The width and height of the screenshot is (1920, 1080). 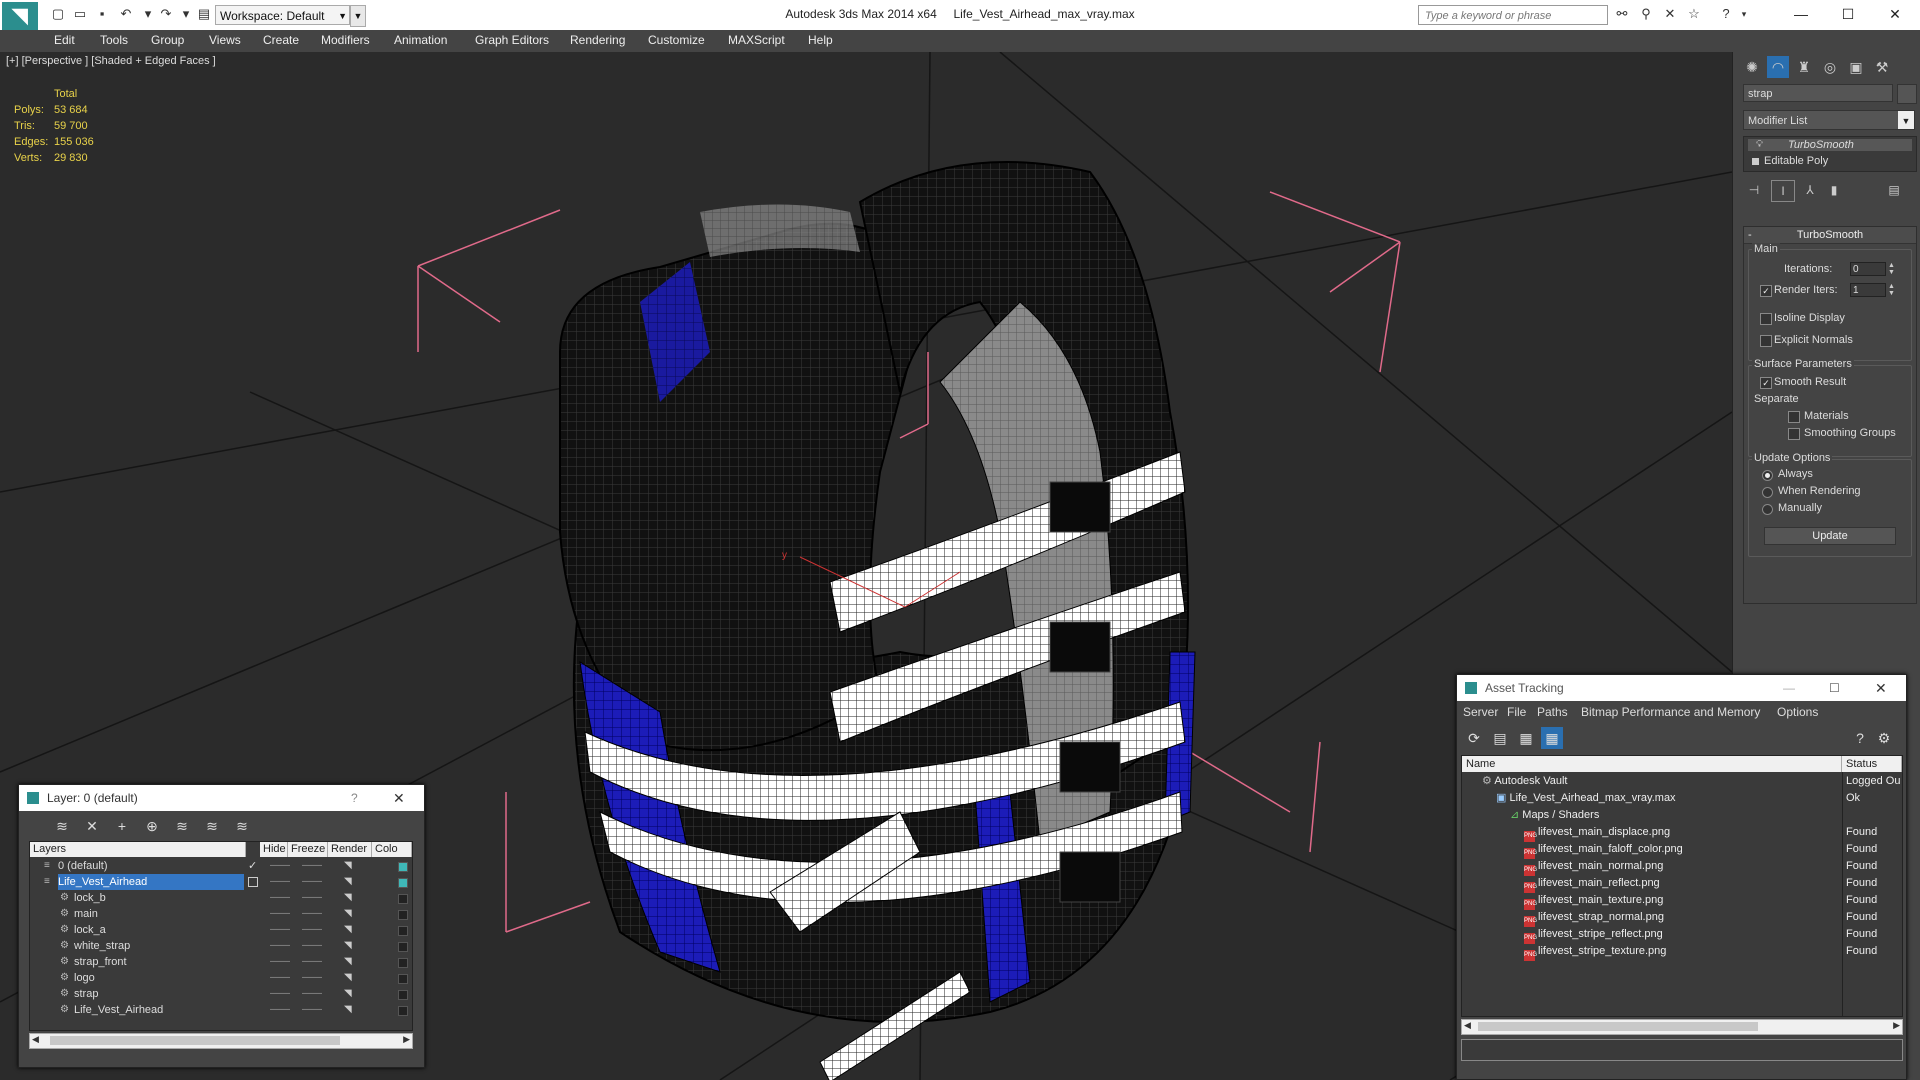 What do you see at coordinates (399, 798) in the screenshot?
I see `close-icon: ✕` at bounding box center [399, 798].